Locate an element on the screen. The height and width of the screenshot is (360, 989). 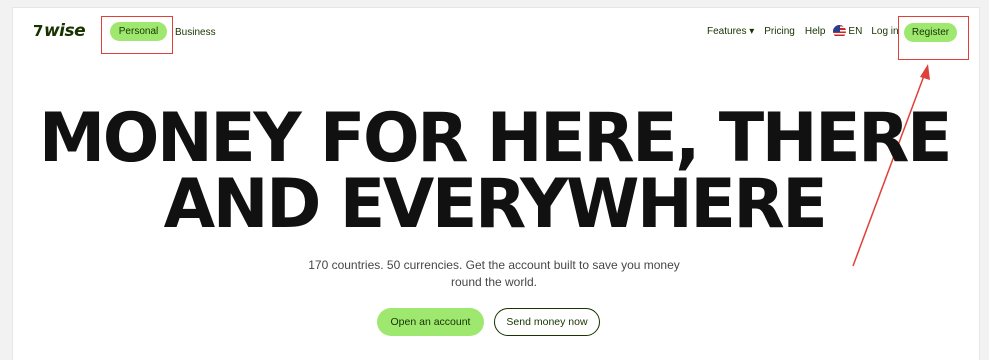
hero-headline-line-2: AND EVERYWHERE is located at coordinates (495, 204).